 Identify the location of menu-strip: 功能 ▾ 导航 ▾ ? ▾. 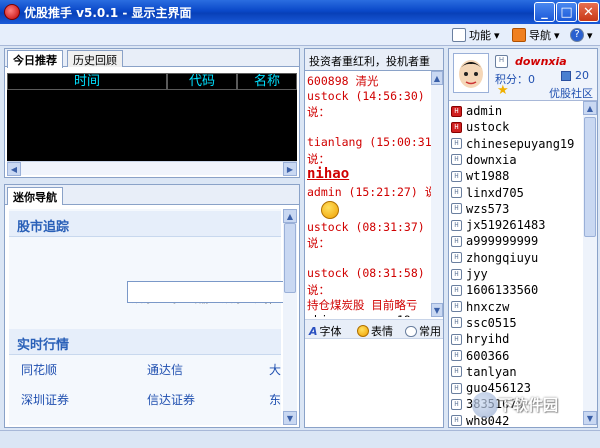
(300, 35).